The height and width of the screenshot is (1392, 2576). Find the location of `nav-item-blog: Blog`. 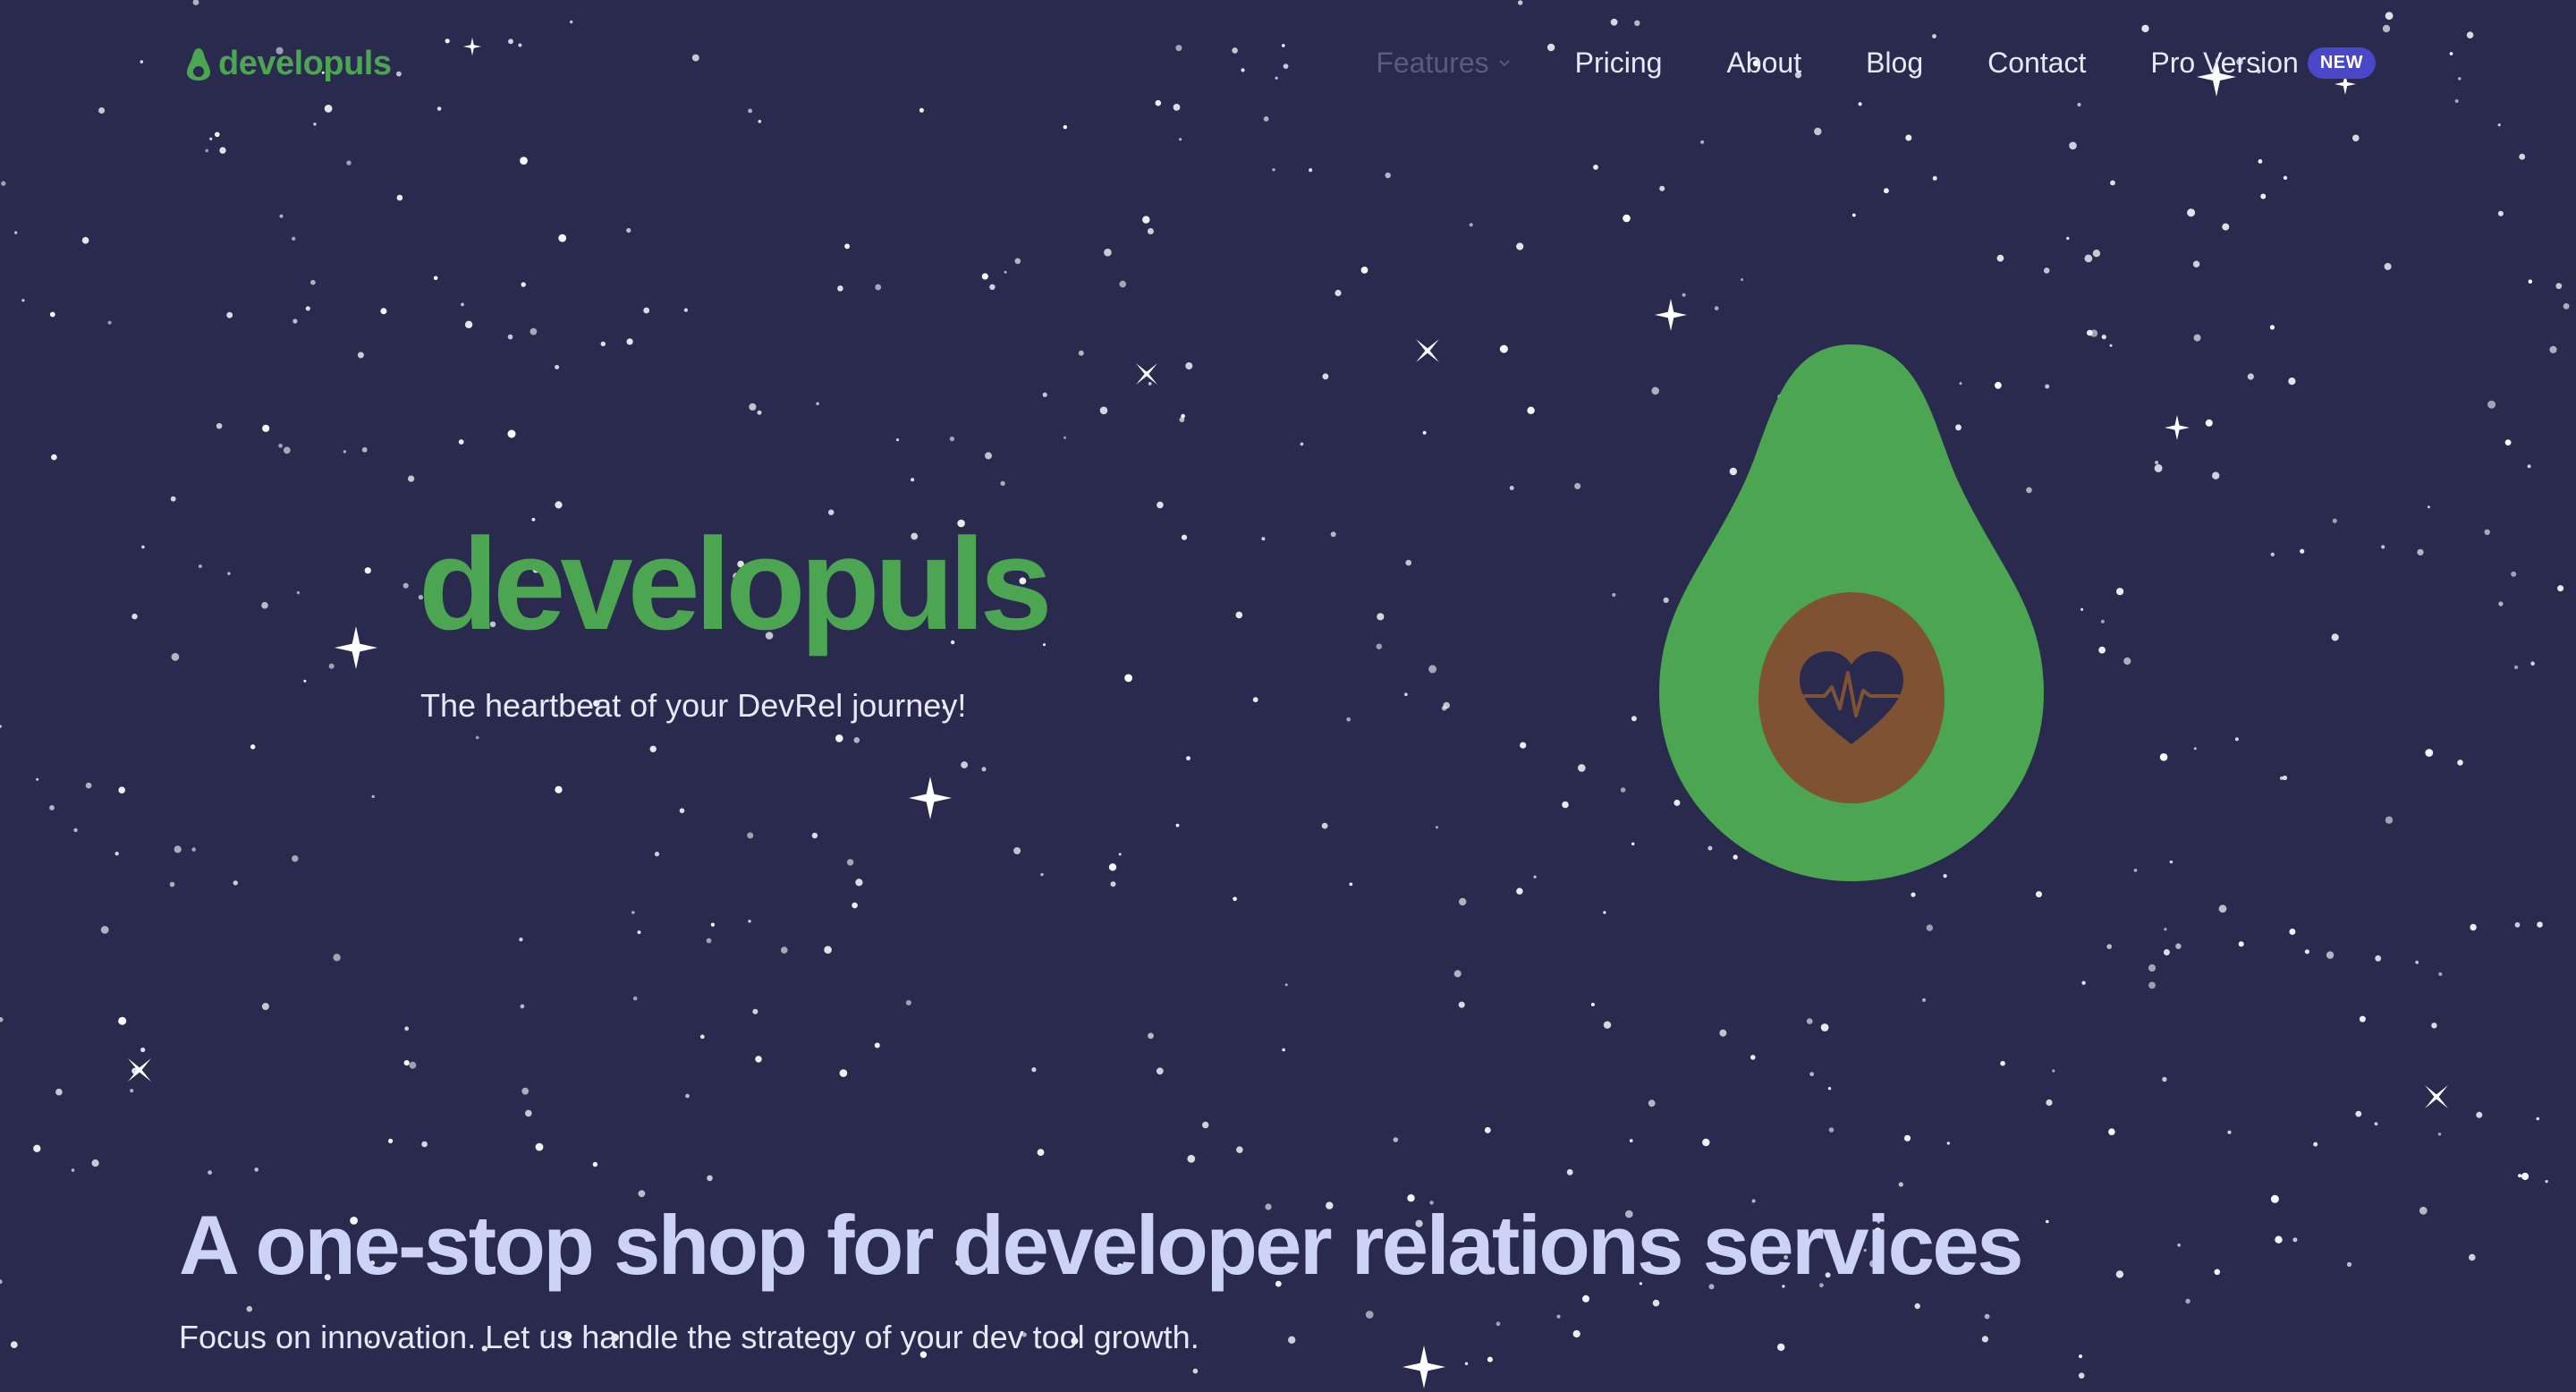

nav-item-blog: Blog is located at coordinates (1894, 63).